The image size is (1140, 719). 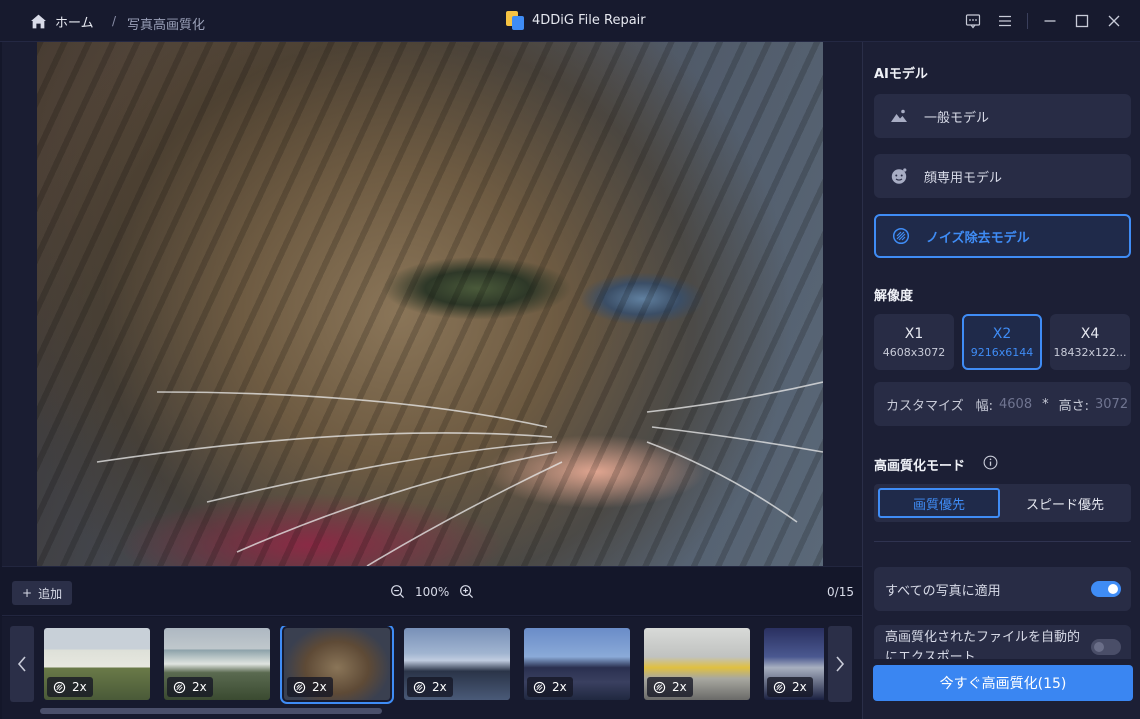 I want to click on minimize-icon, so click(x=1050, y=21).